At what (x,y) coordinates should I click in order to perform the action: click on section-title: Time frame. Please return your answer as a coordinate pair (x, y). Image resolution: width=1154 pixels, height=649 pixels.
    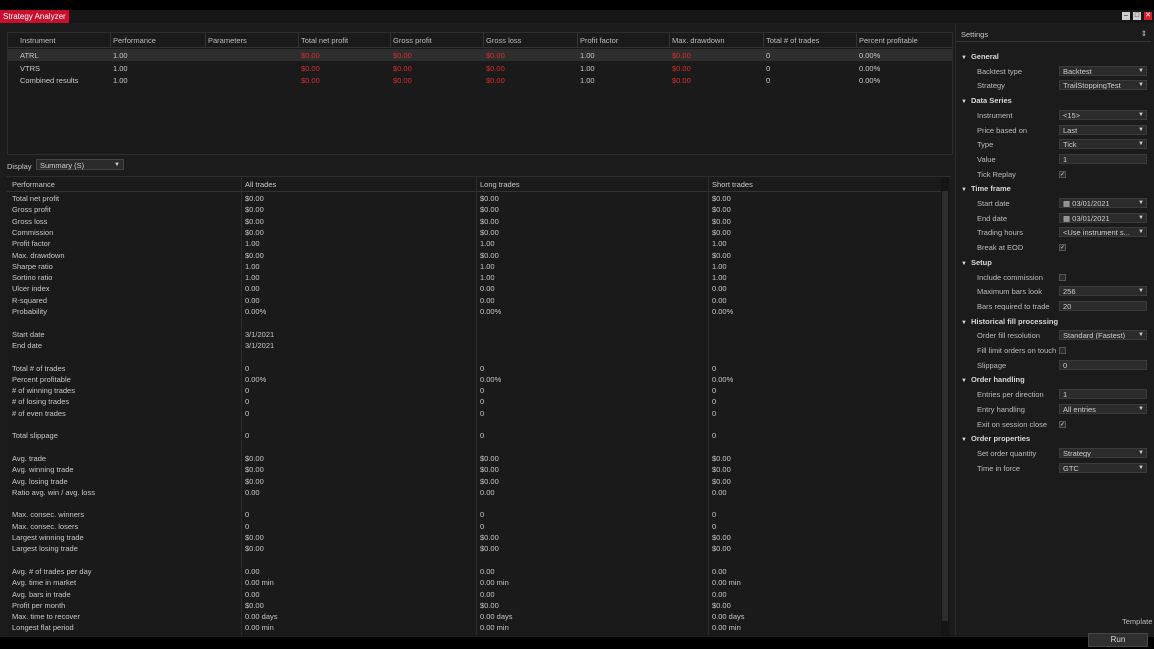
    Looking at the image, I should click on (990, 189).